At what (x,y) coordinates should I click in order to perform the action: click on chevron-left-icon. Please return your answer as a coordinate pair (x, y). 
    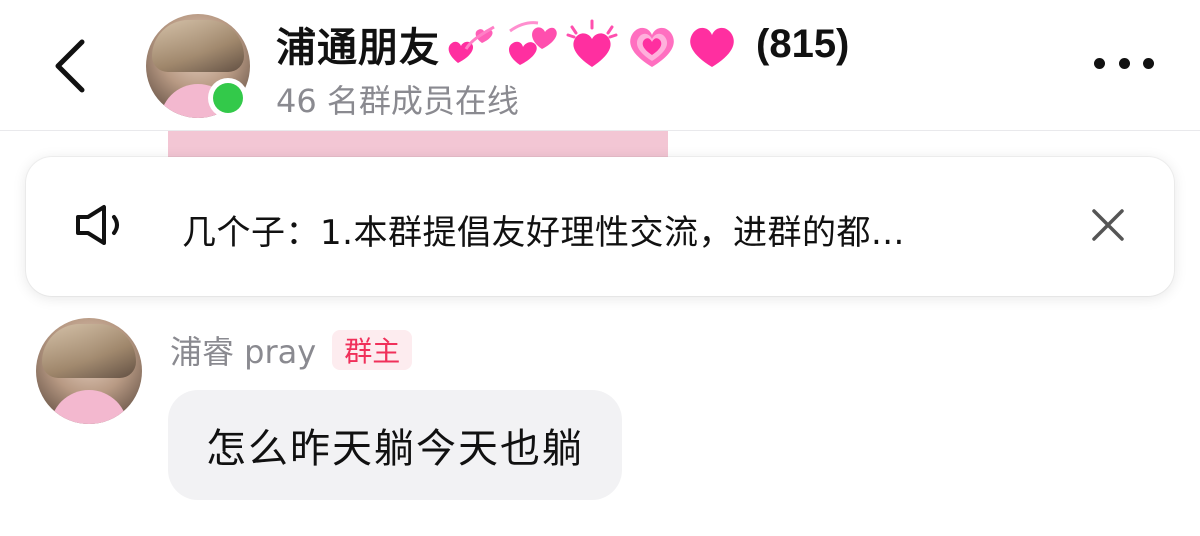
    Looking at the image, I should click on (70, 66).